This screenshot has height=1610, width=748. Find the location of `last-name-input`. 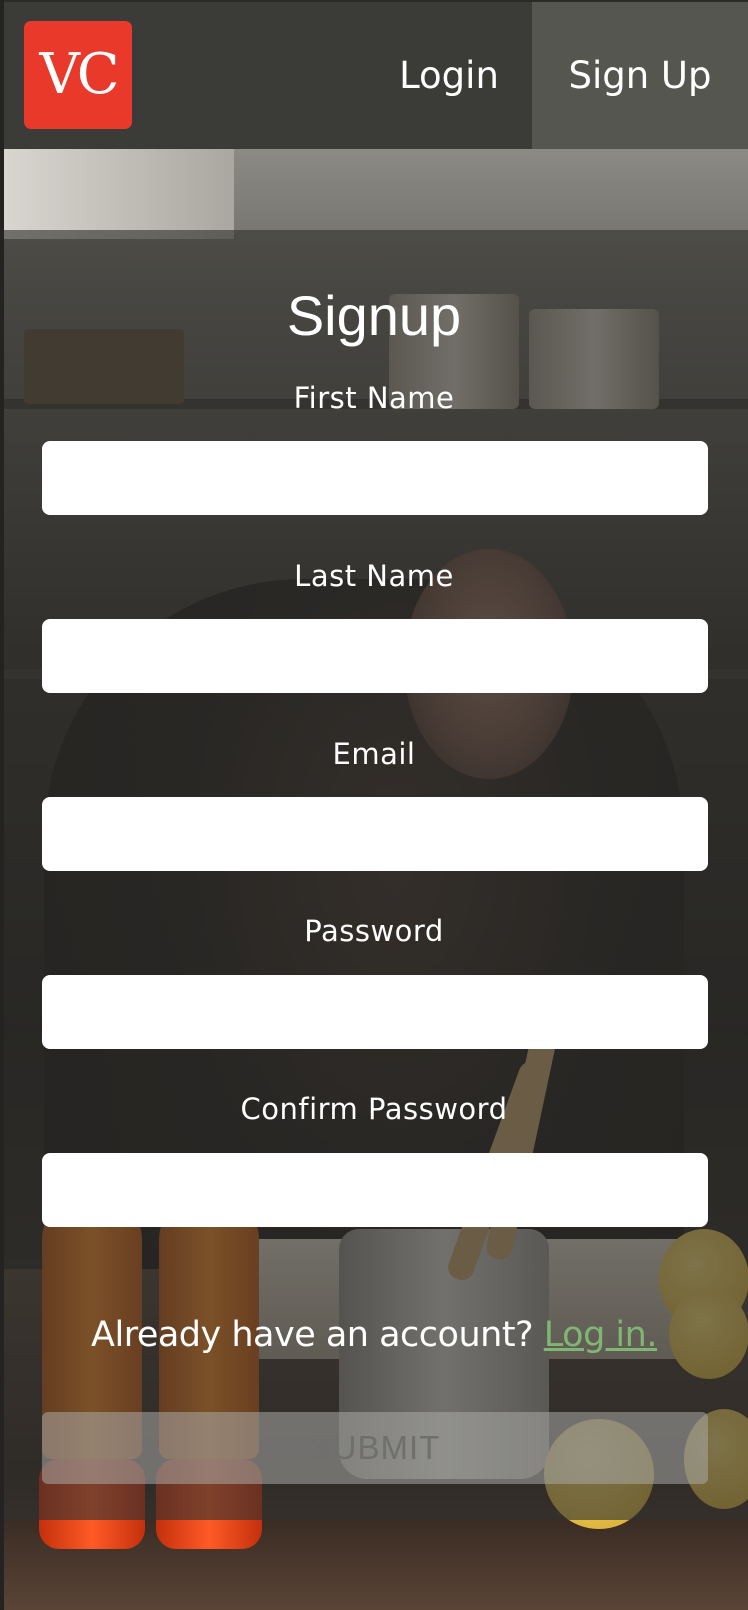

last-name-input is located at coordinates (375, 656).